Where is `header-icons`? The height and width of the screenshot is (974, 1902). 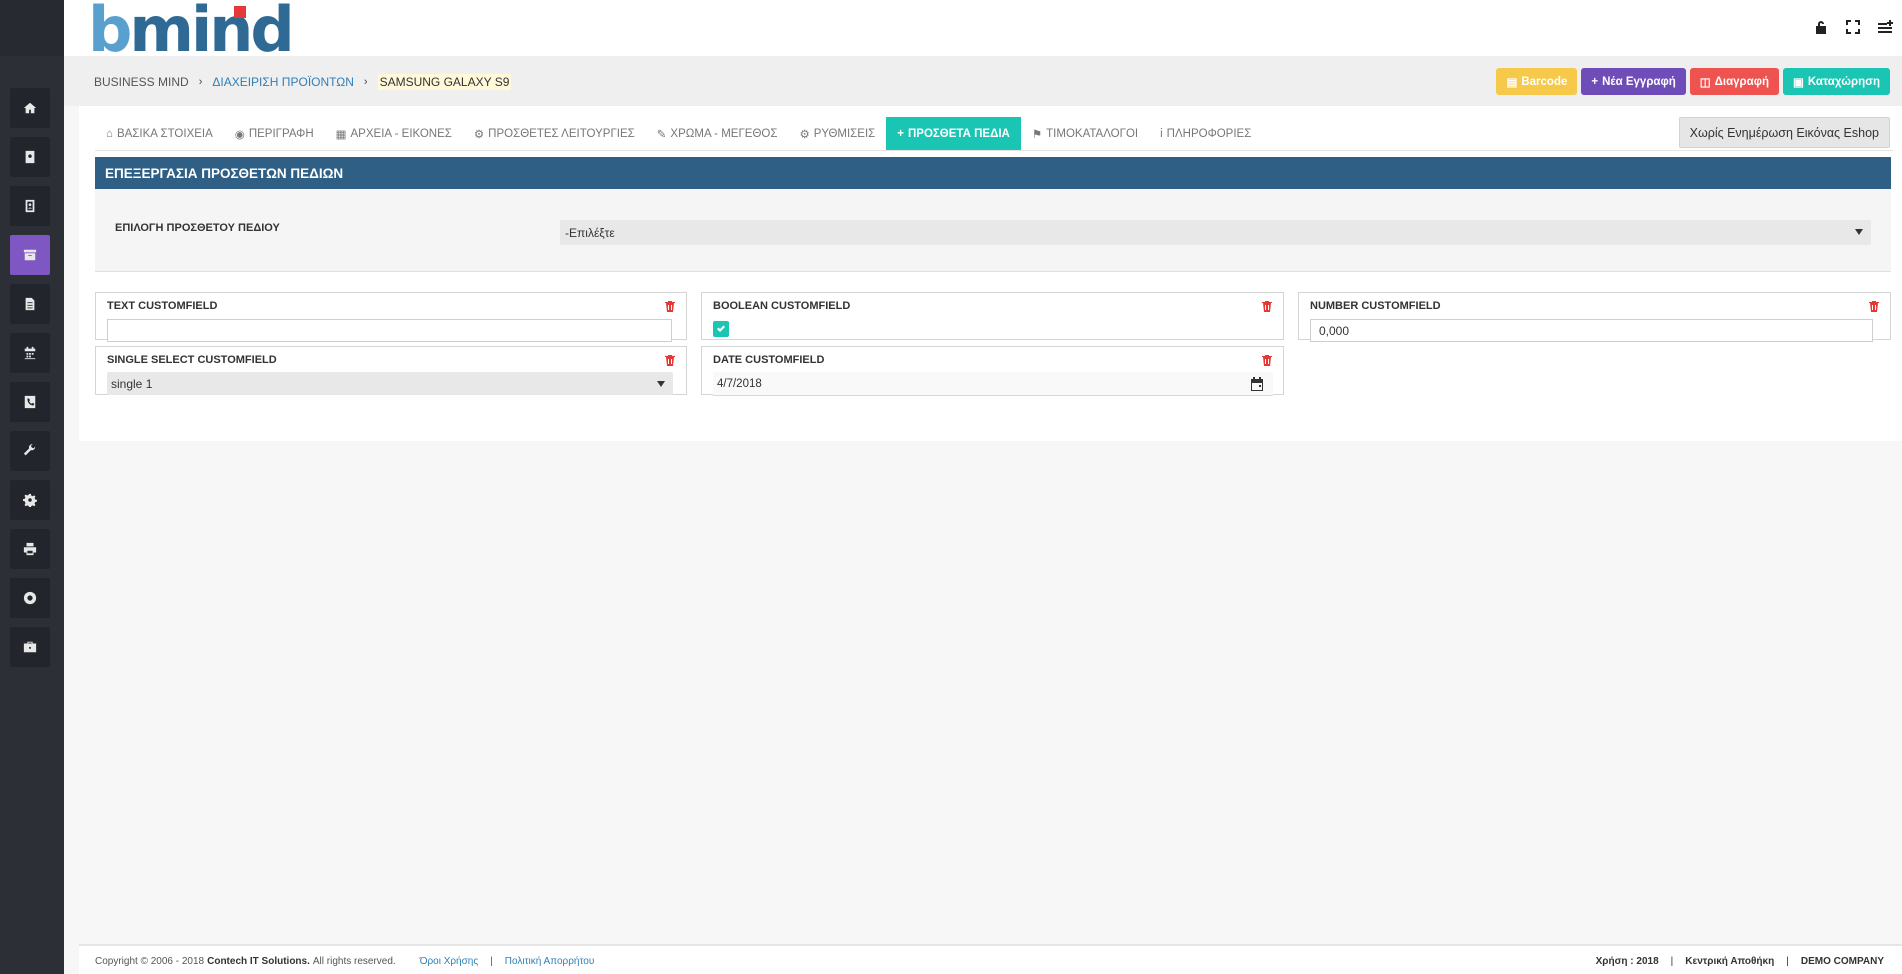 header-icons is located at coordinates (1853, 27).